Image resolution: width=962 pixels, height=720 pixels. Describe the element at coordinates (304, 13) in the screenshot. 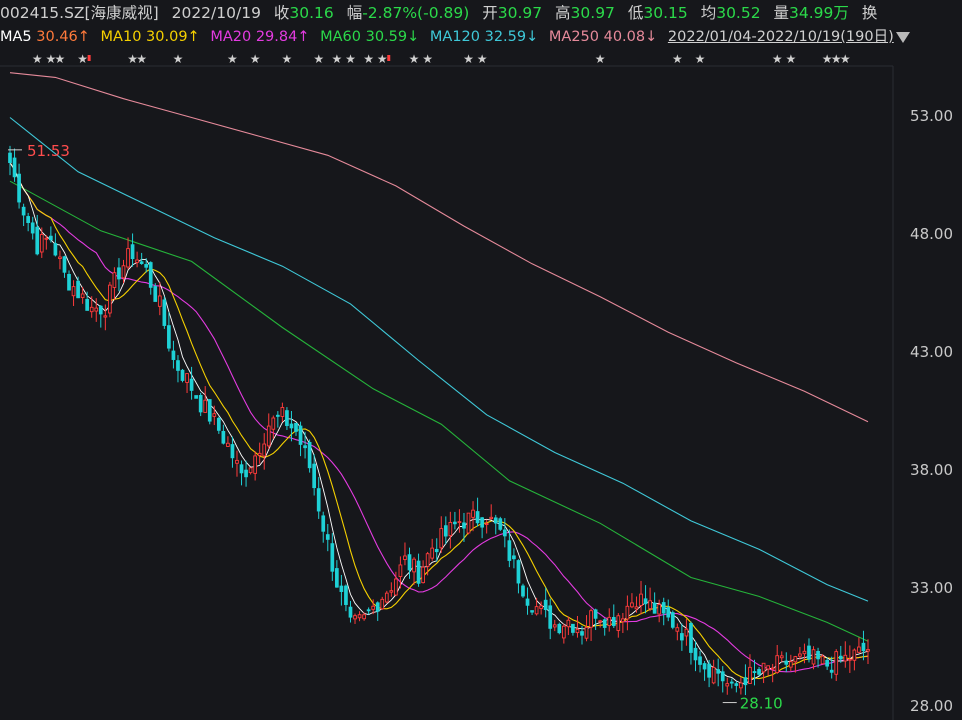

I see `close-item: 收30.16` at that location.